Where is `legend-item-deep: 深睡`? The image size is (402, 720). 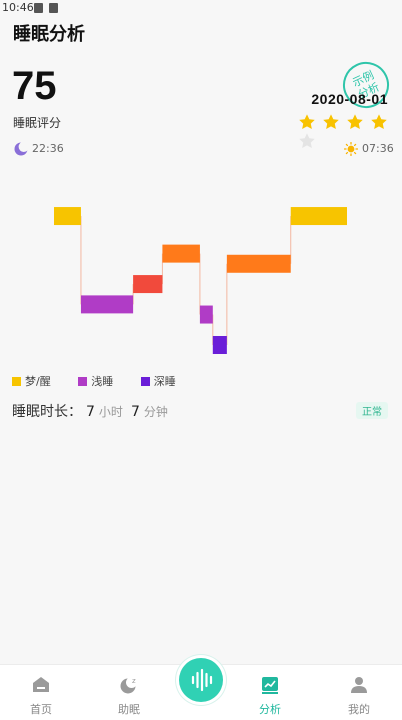 legend-item-deep: 深睡 is located at coordinates (158, 381).